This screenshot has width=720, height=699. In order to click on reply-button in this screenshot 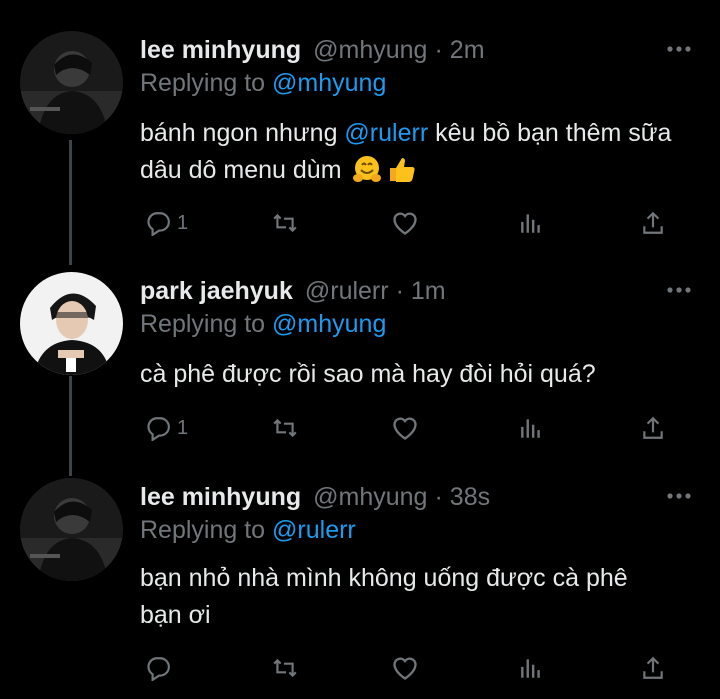, I will do `click(161, 668)`.